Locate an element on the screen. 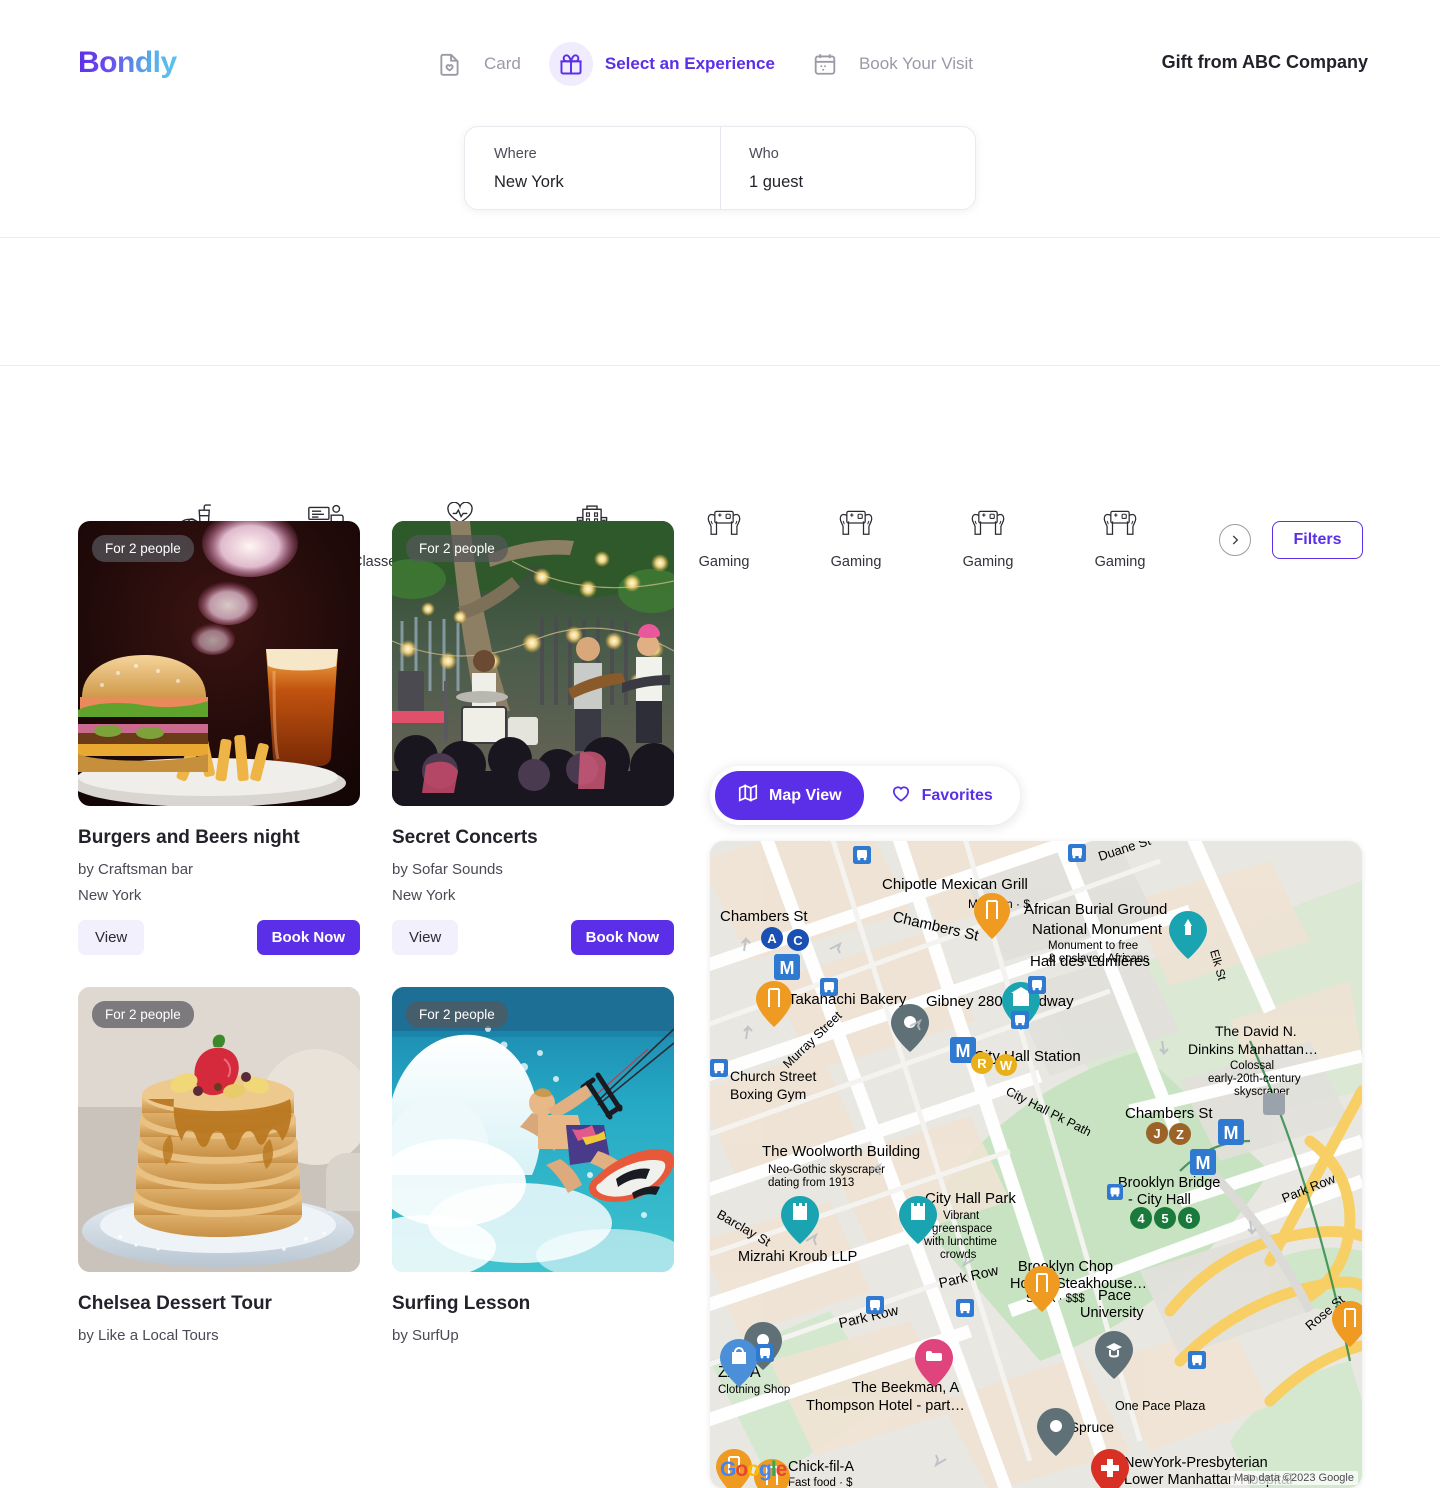 This screenshot has width=1440, height=1488. category-gaming-1: Gaming is located at coordinates (724, 535).